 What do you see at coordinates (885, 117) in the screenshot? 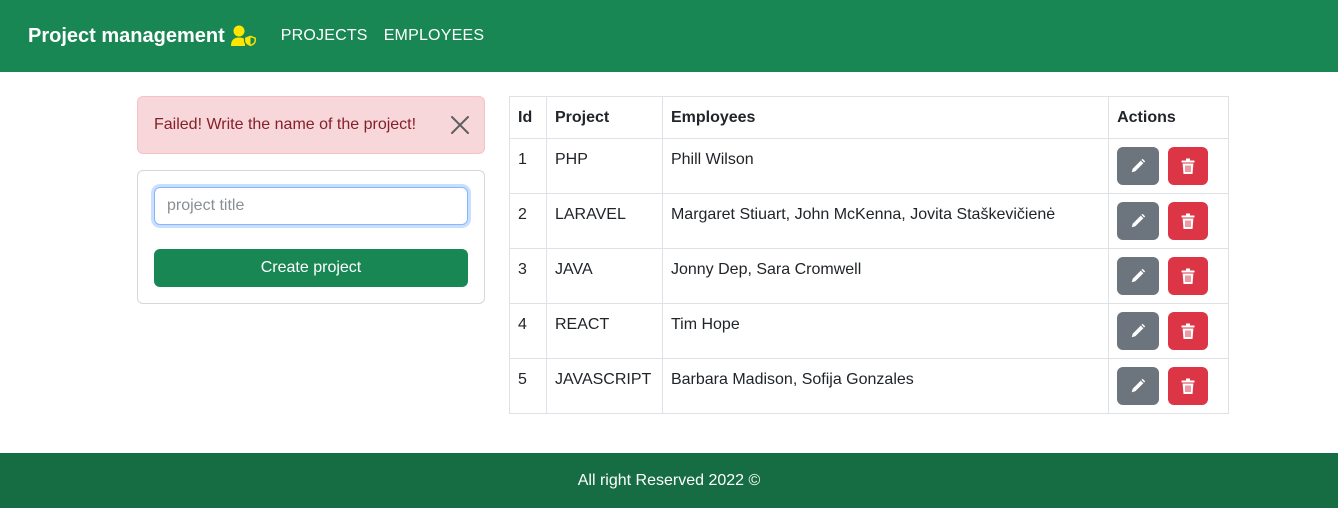
I see `header-employees: Employees` at bounding box center [885, 117].